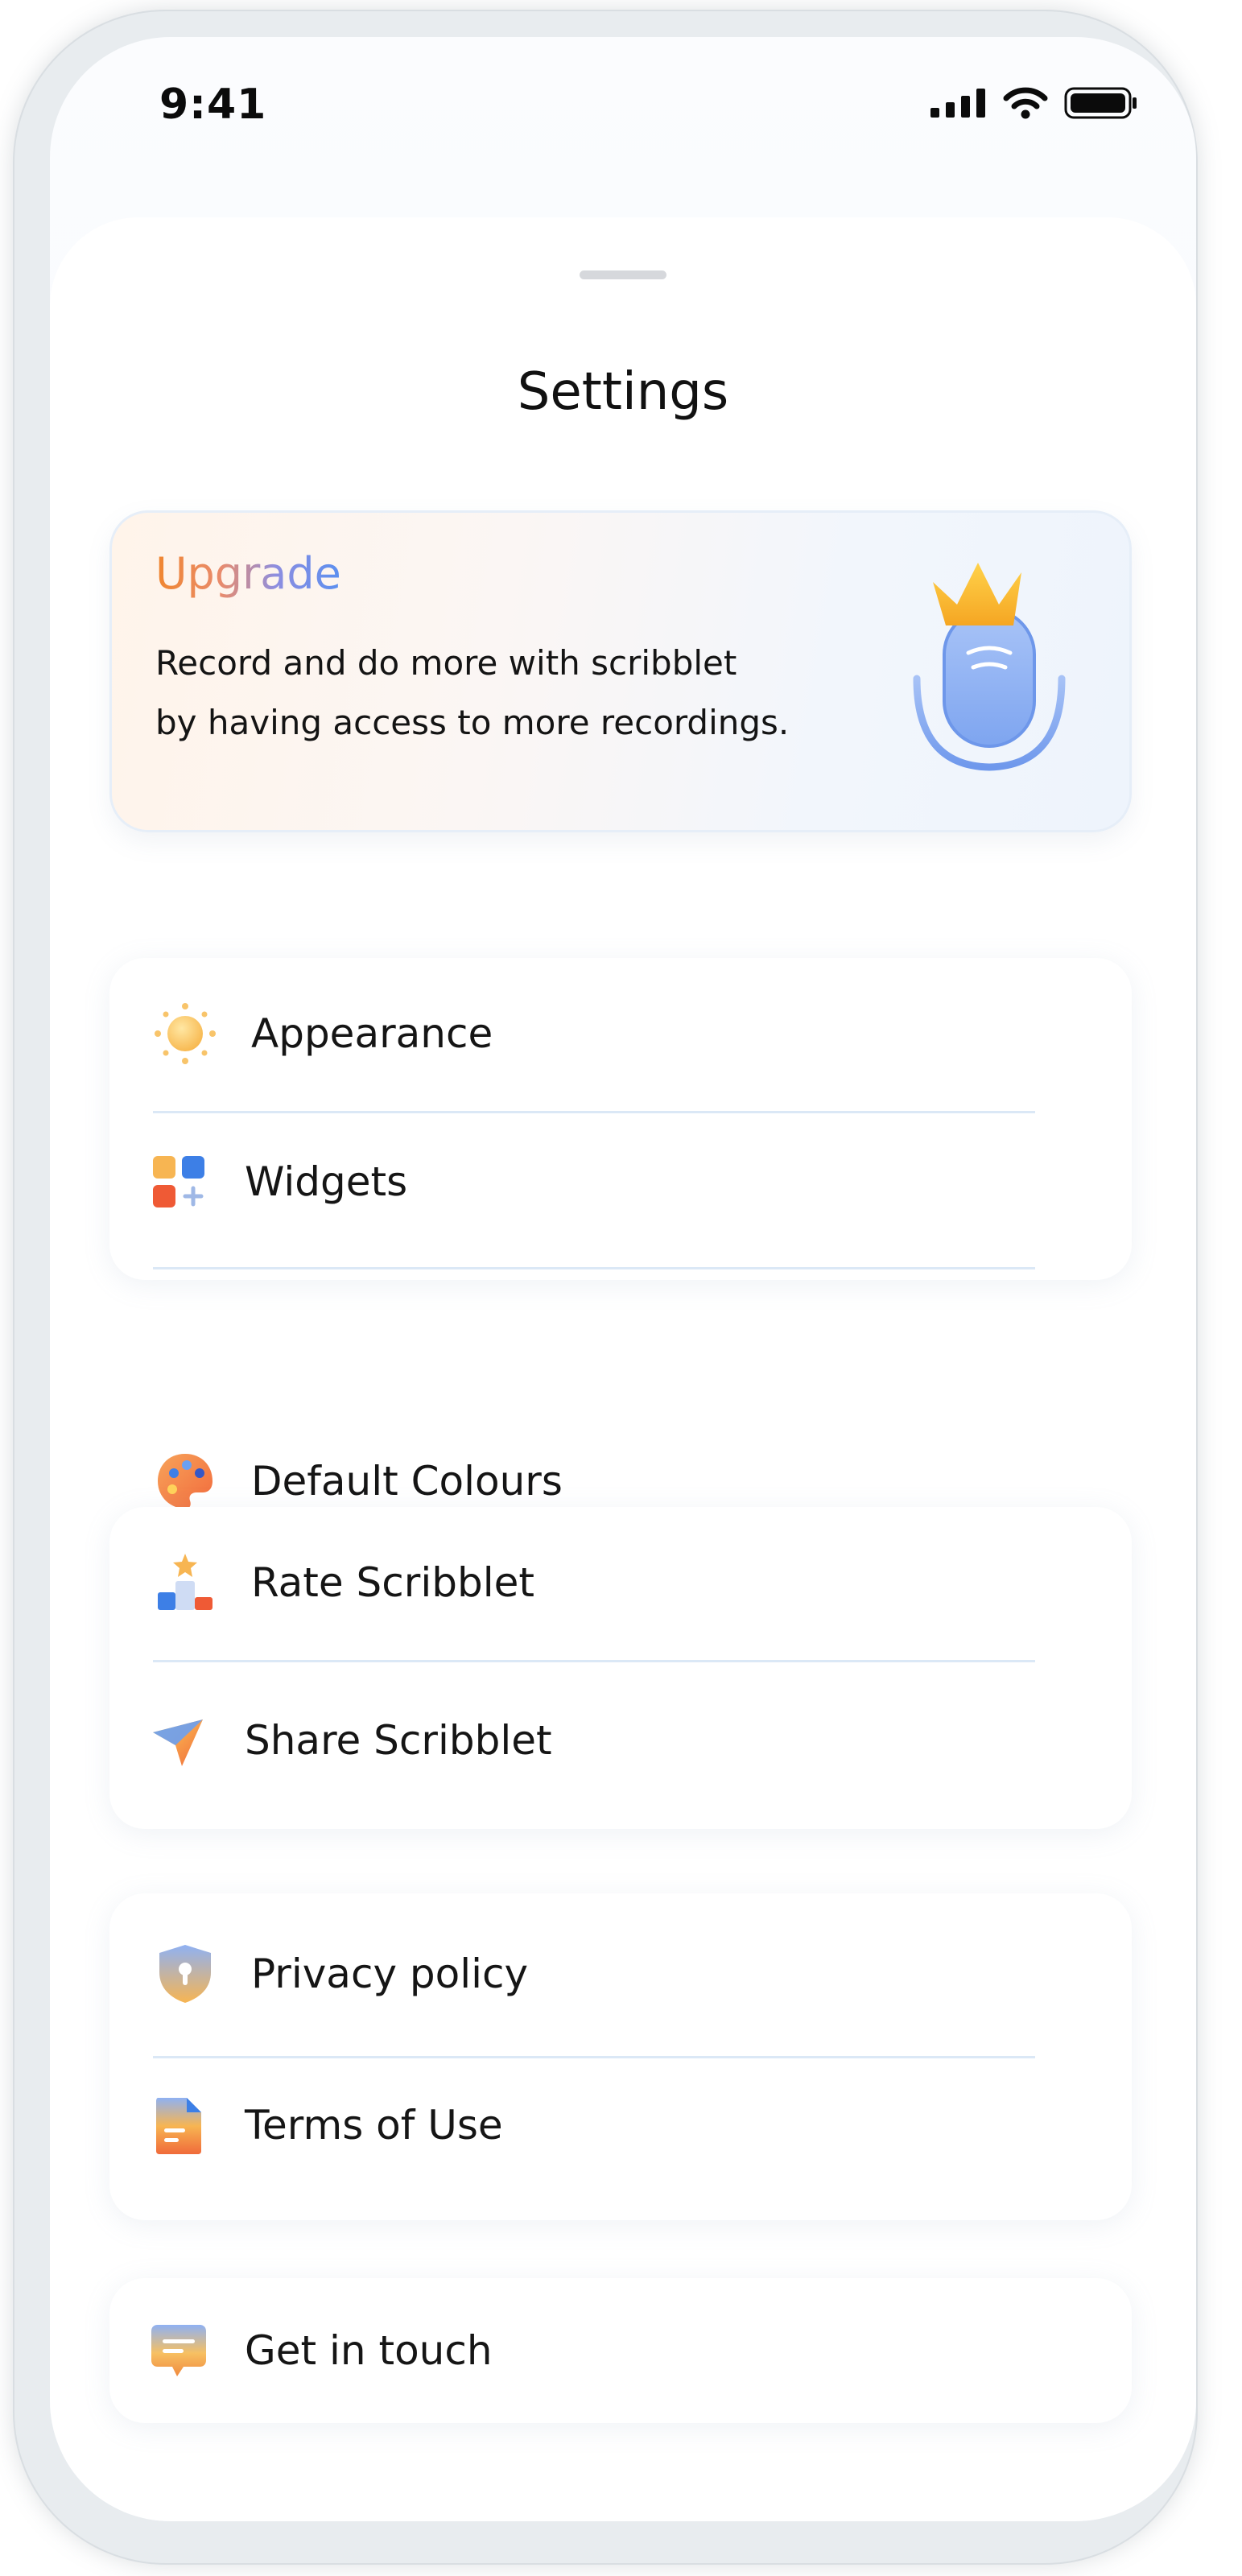 This screenshot has width=1242, height=2576. Describe the element at coordinates (623, 274) in the screenshot. I see `sheet-grabber` at that location.